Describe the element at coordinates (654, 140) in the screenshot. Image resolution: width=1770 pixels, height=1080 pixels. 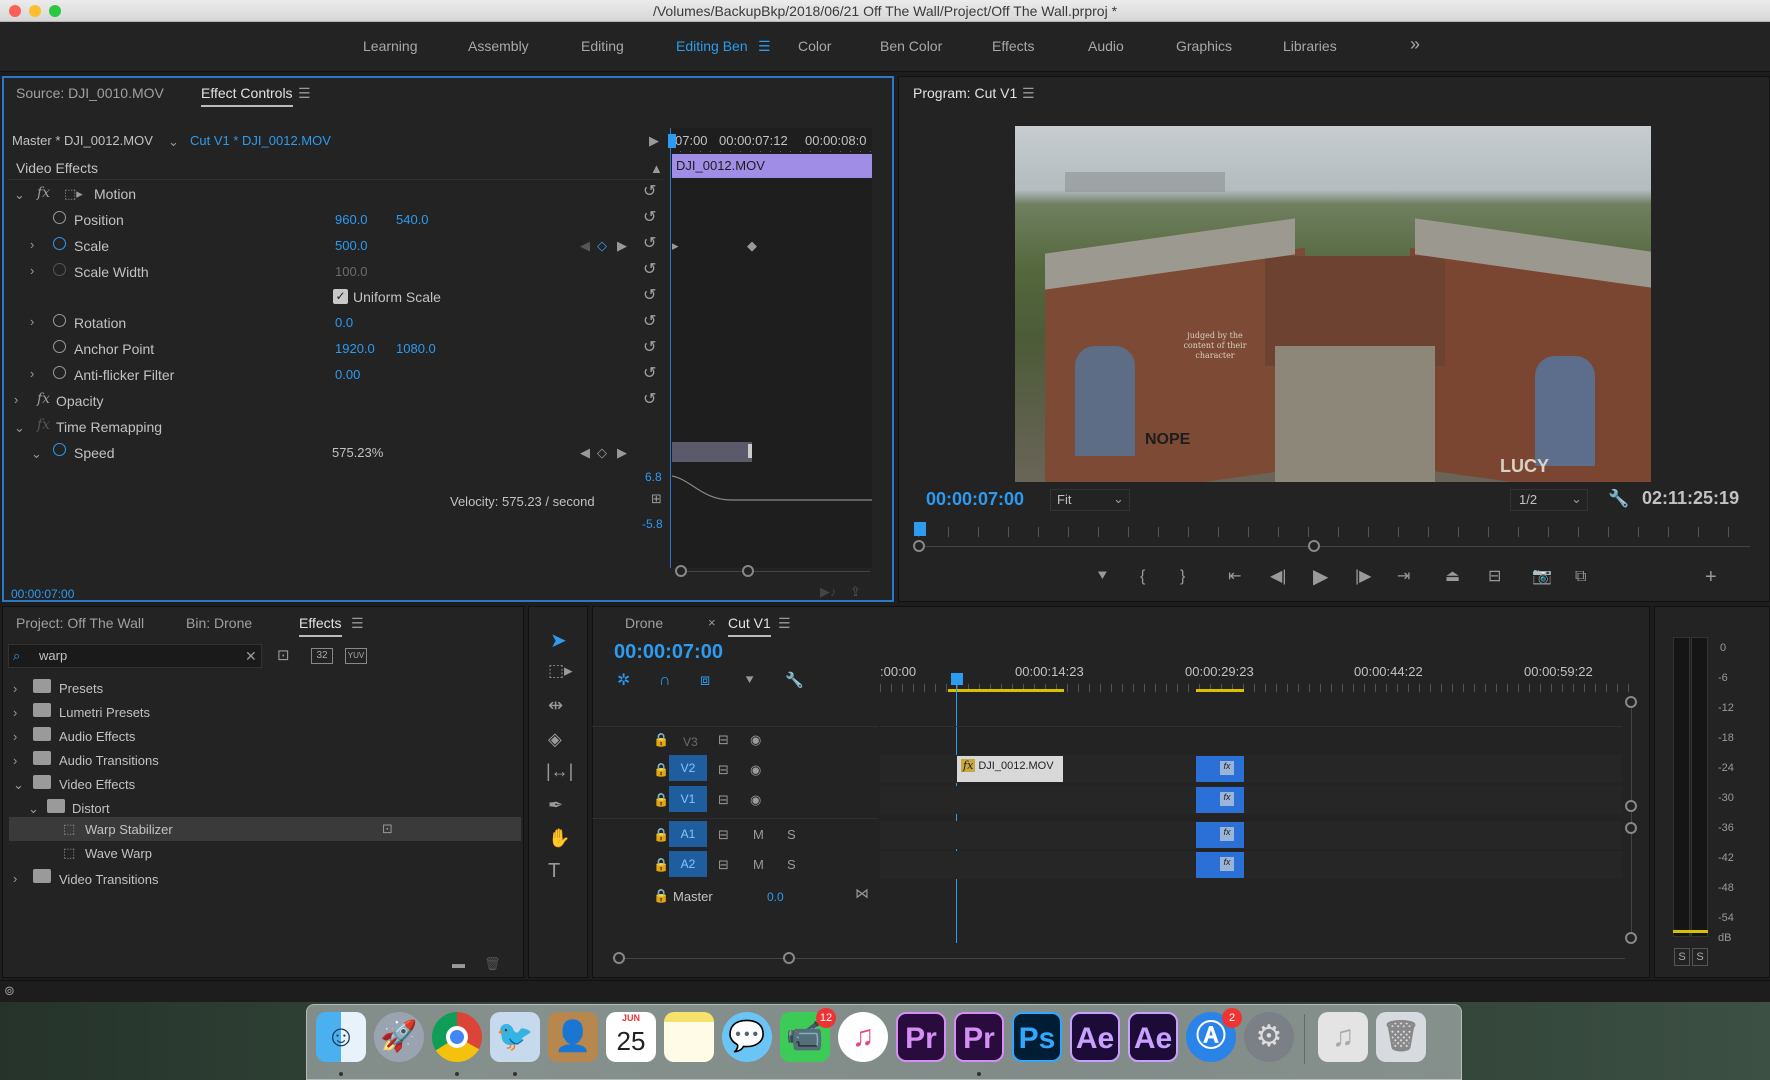
I see `play-only-icon: ▶` at that location.